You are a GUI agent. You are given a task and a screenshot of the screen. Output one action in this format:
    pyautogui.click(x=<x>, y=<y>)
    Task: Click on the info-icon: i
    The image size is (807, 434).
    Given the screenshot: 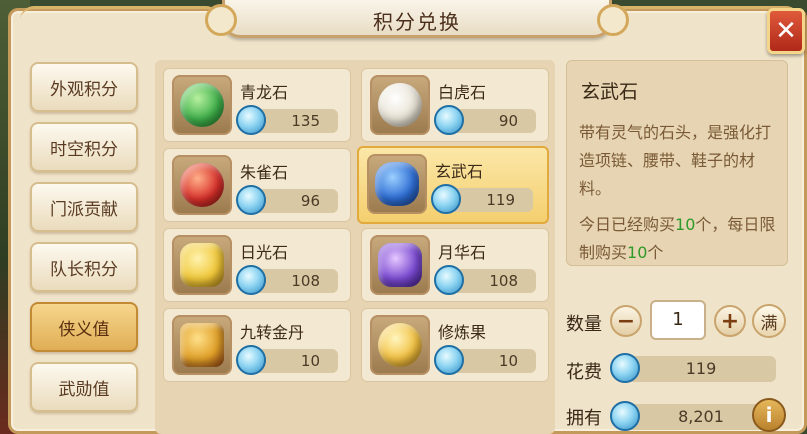 What is the action you would take?
    pyautogui.click(x=769, y=415)
    